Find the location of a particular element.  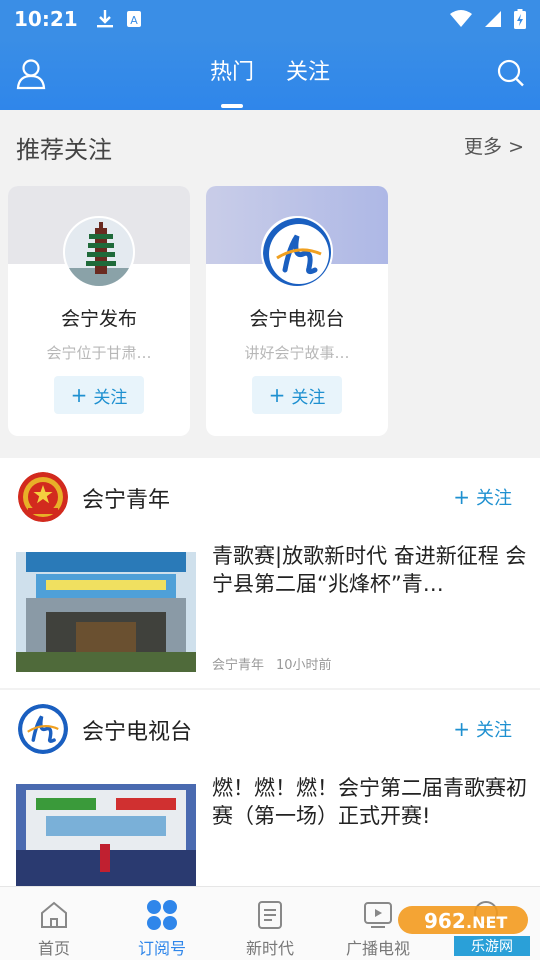

nav-home: 首页 is located at coordinates (54, 923).